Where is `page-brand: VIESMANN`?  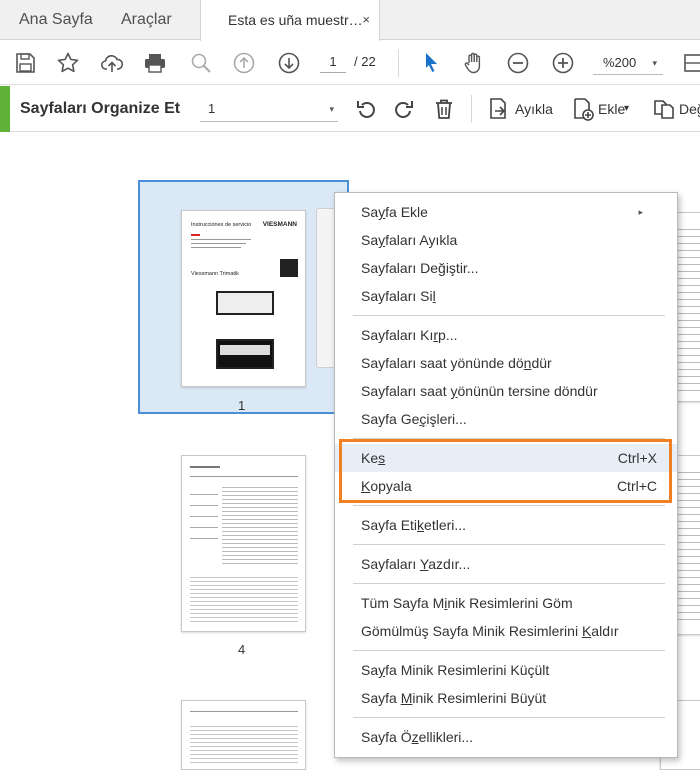 page-brand: VIESMANN is located at coordinates (279, 224).